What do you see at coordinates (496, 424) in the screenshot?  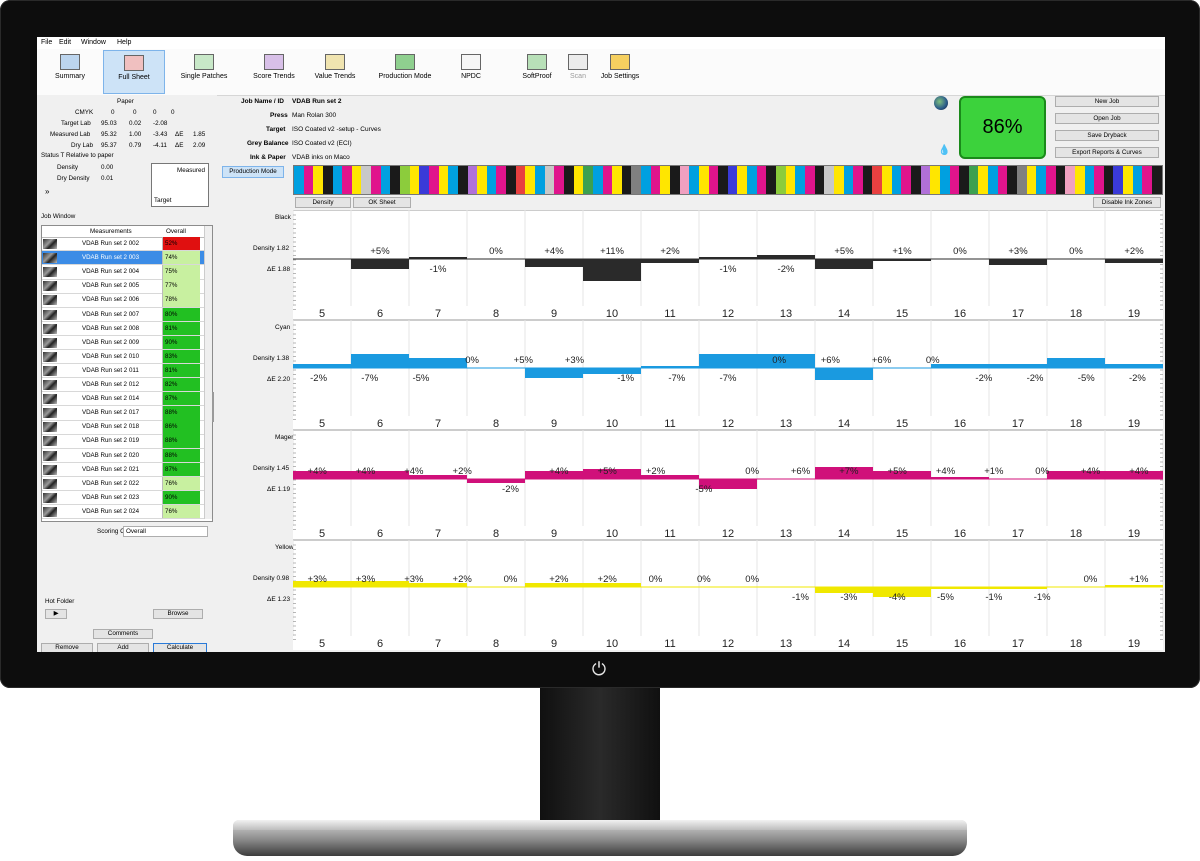 I see `zone-number-label: 8` at bounding box center [496, 424].